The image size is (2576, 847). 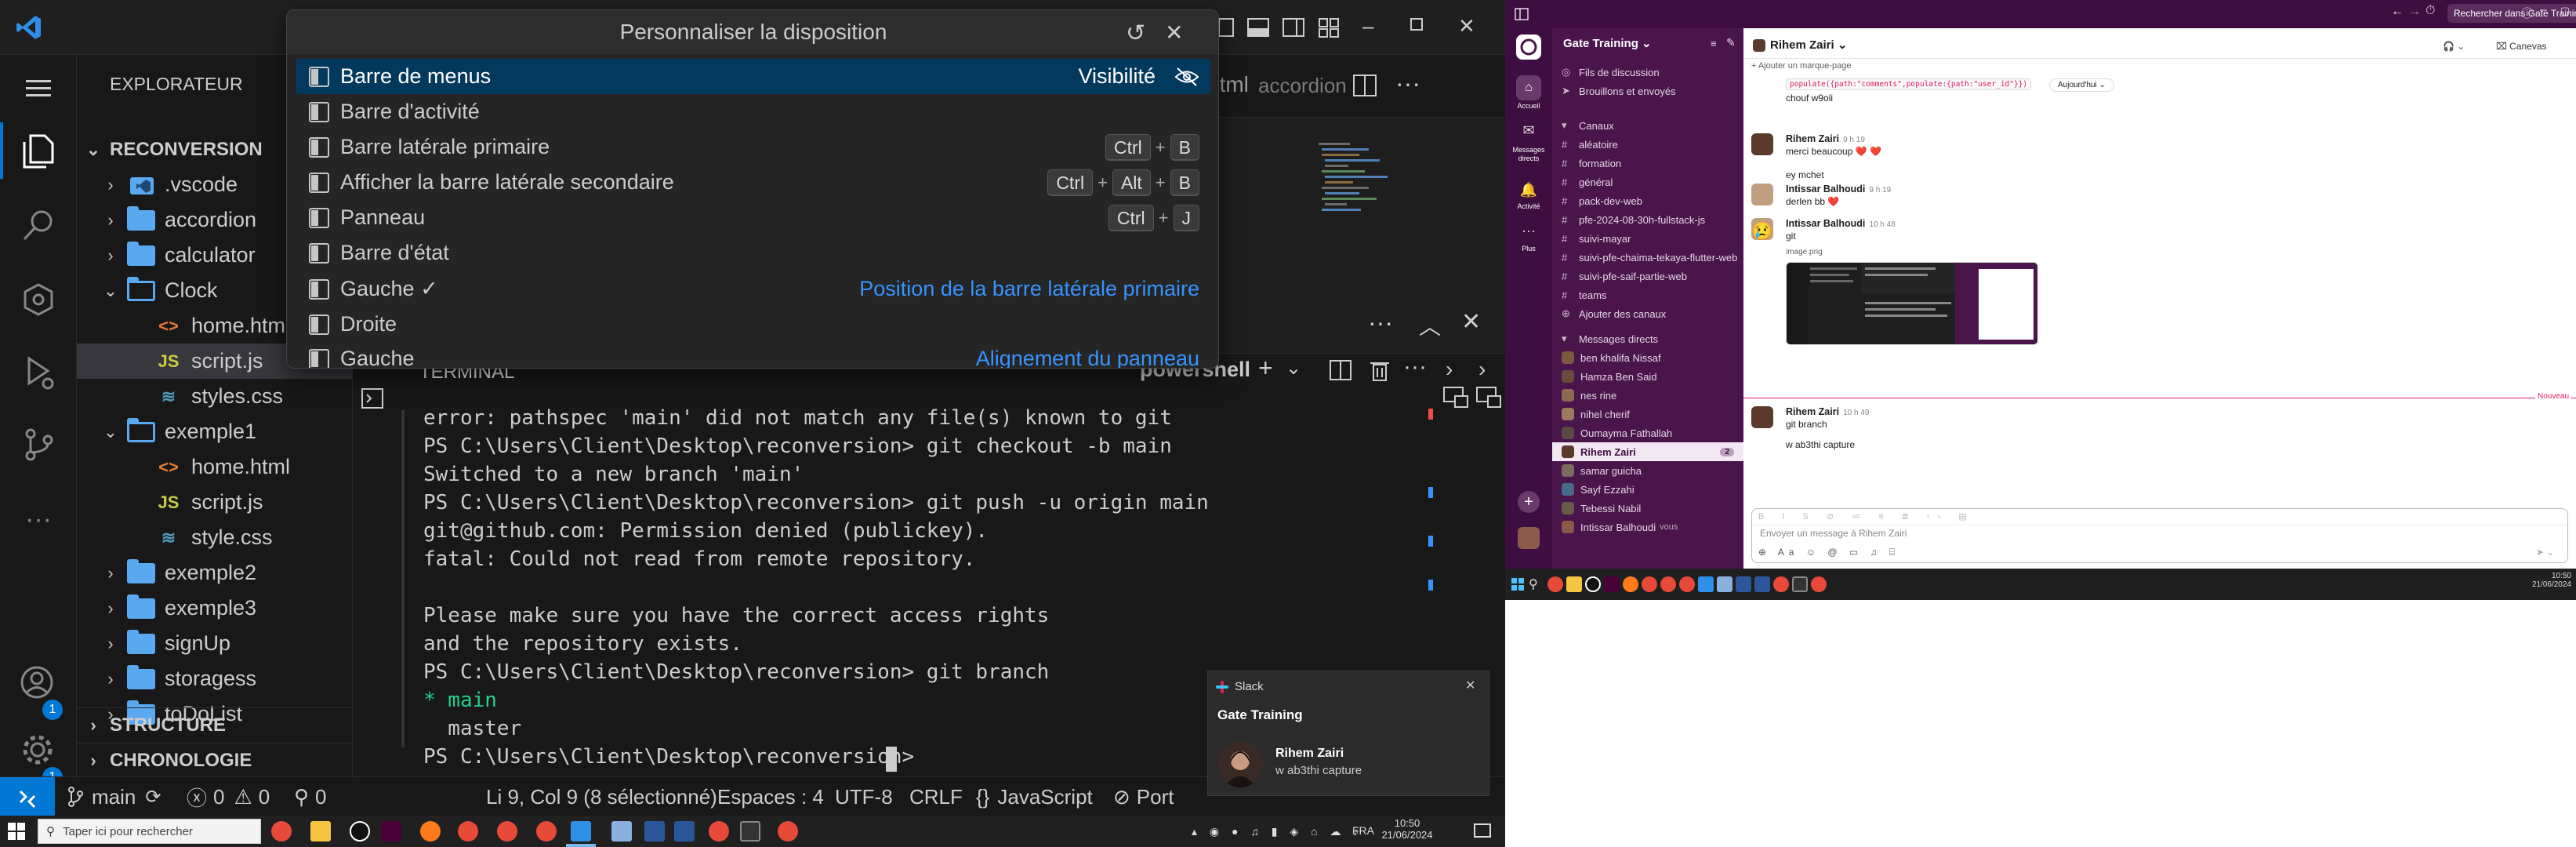 I want to click on more-icon: ···, so click(x=1529, y=234).